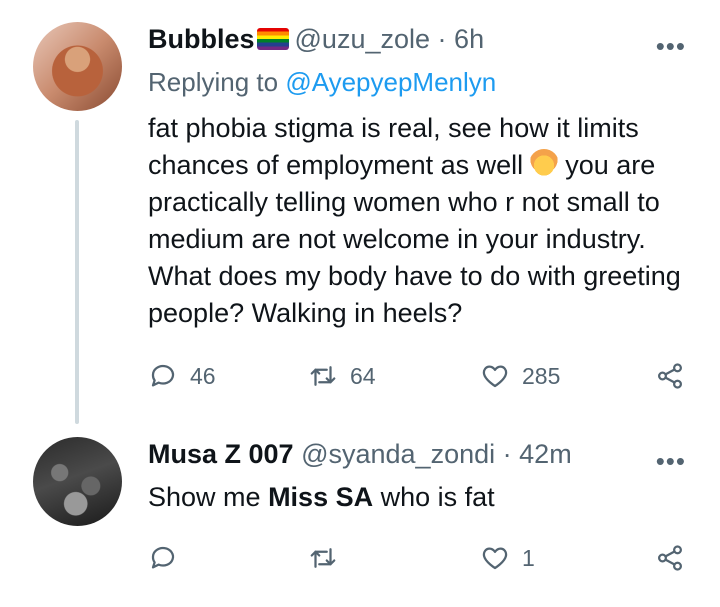  What do you see at coordinates (398, 454) in the screenshot?
I see `user-handle: @syanda_zondi` at bounding box center [398, 454].